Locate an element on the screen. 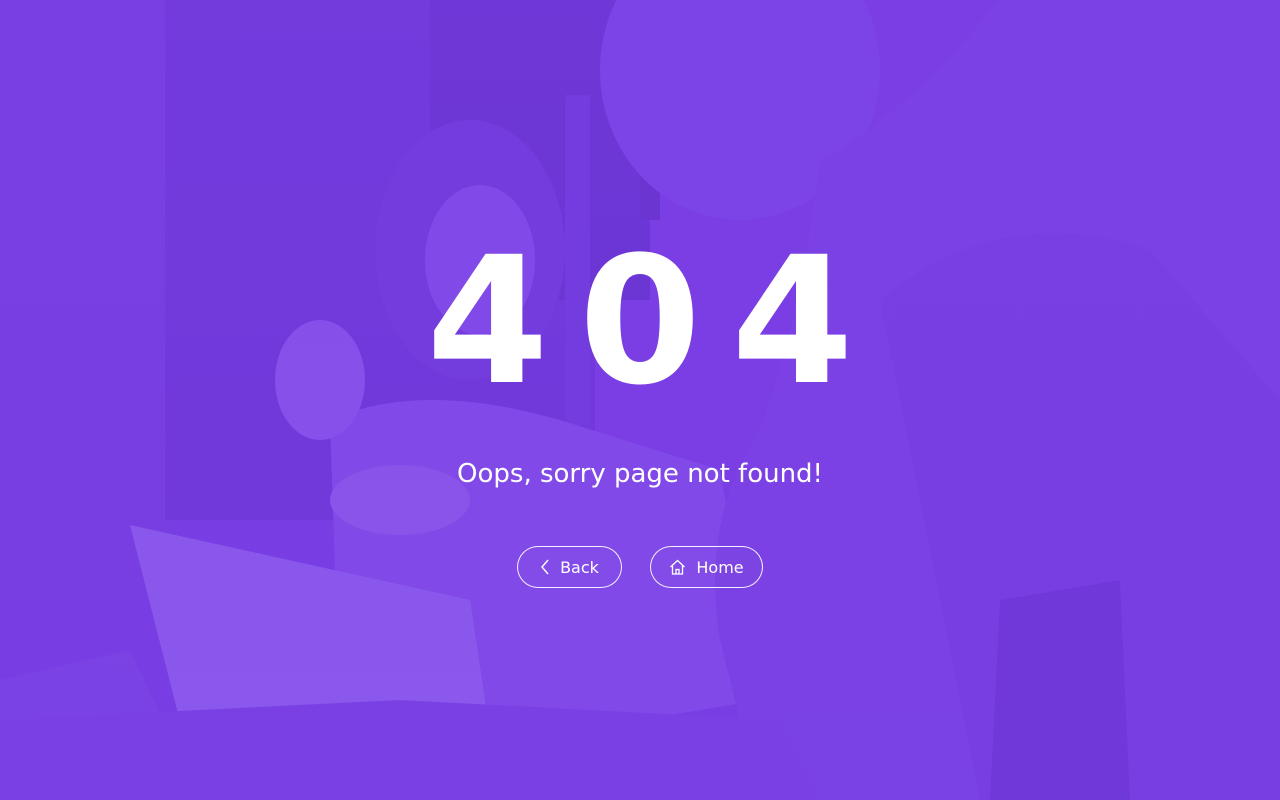  home-button: Home is located at coordinates (706, 567).